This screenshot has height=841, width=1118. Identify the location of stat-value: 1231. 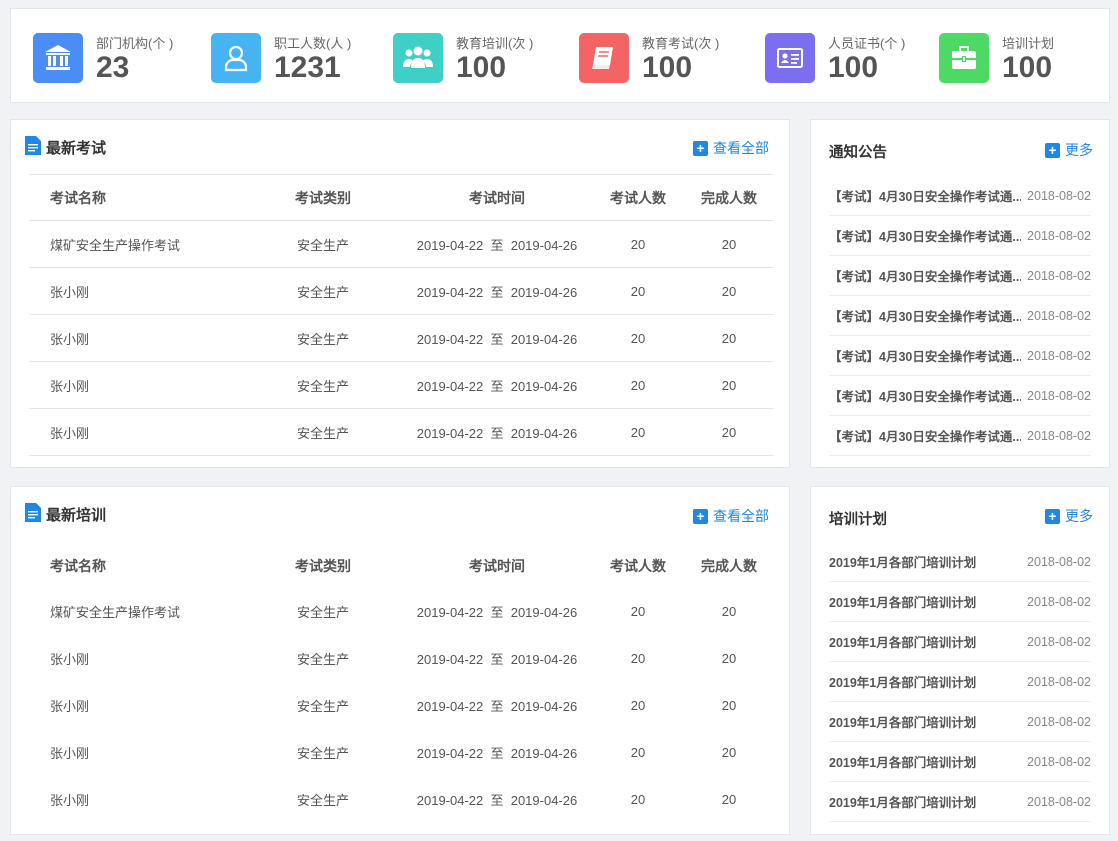
(307, 67).